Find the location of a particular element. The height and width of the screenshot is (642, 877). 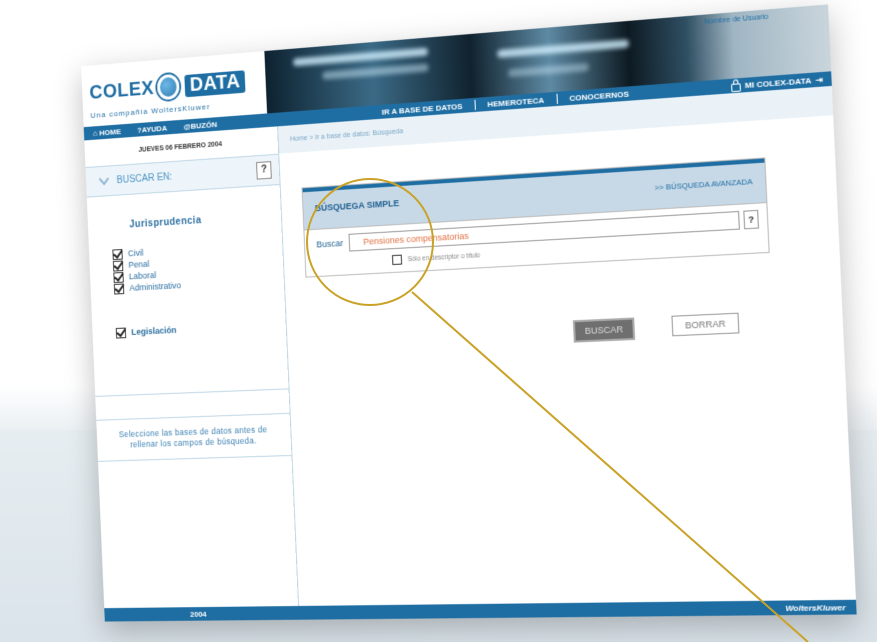

borrar-button: BORRAR is located at coordinates (705, 324).